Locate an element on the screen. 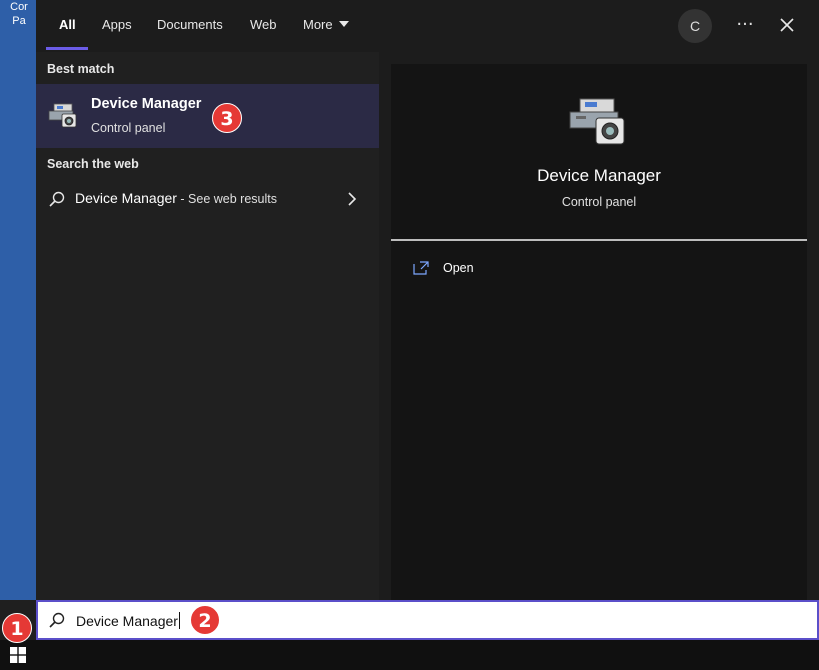 This screenshot has width=819, height=670. best-match-result: Device Manager Control panel is located at coordinates (207, 116).